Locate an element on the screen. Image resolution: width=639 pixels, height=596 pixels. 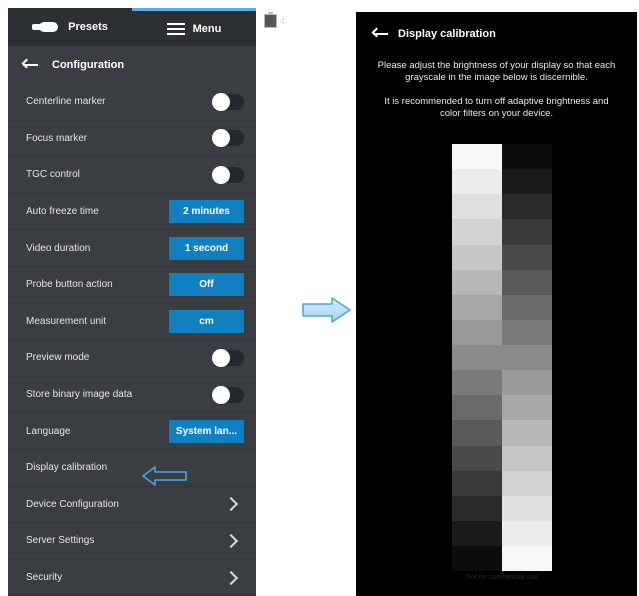
setting-row-measurement-unit: Measurement unit cm is located at coordinates (132, 322).